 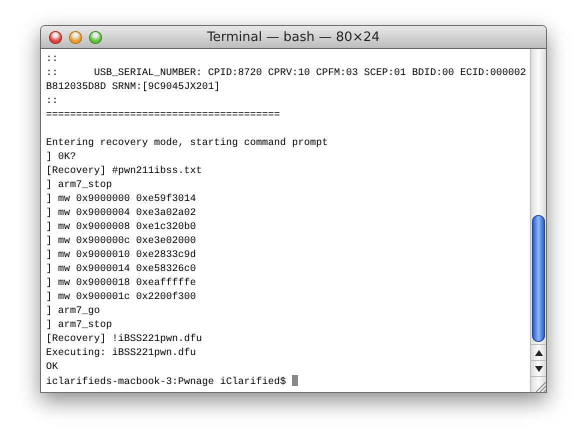 I want to click on terminal-line: OK, so click(x=53, y=368).